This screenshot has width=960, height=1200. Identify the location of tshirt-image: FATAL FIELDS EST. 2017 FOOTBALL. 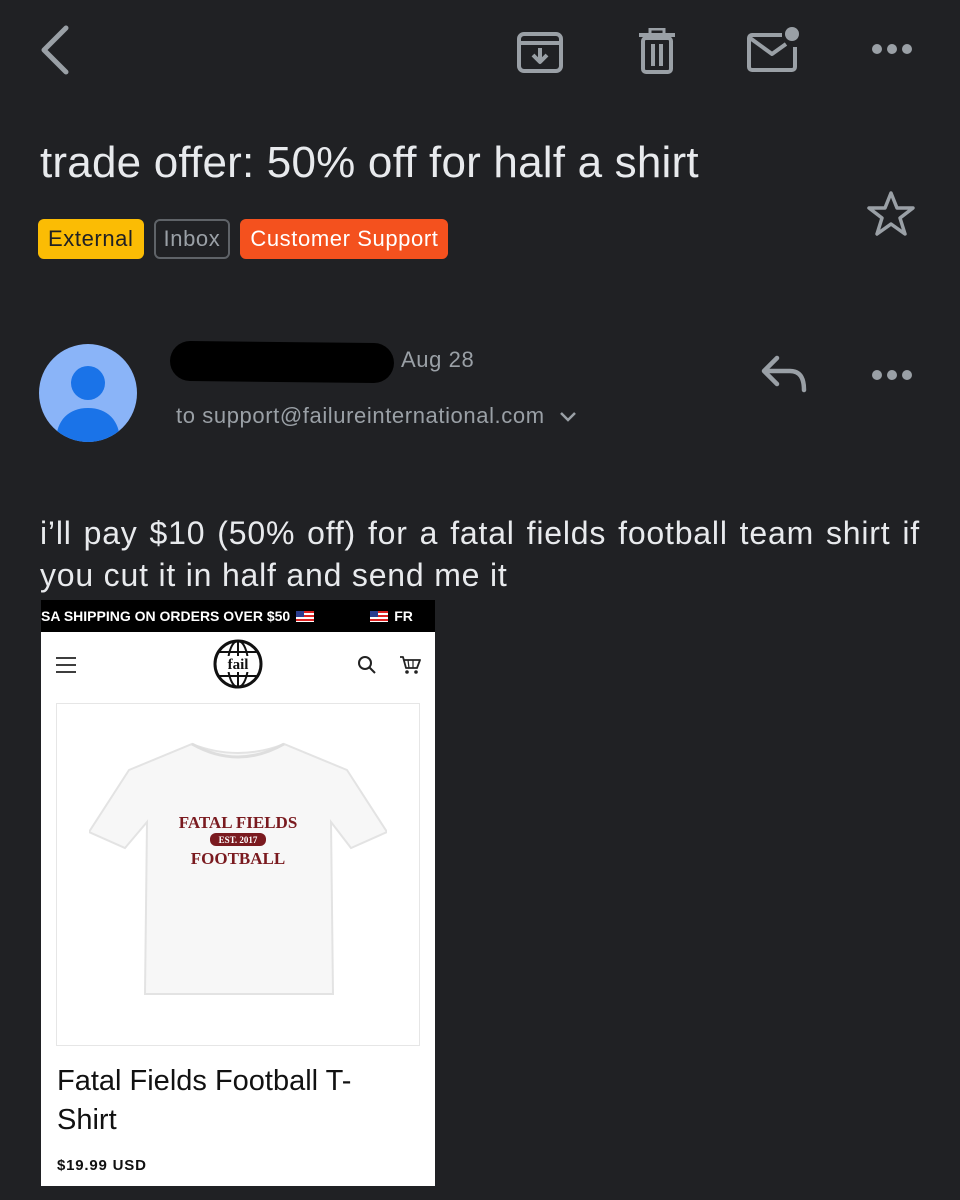
(238, 868).